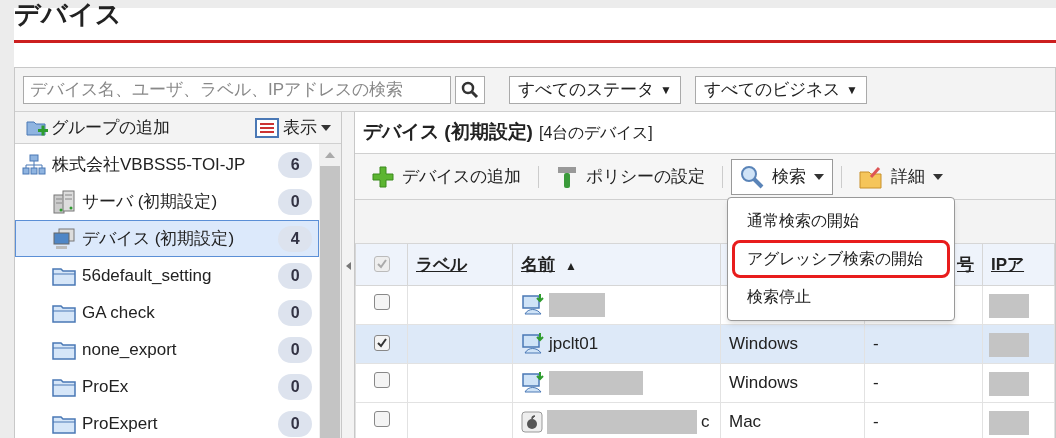 The width and height of the screenshot is (1056, 438). What do you see at coordinates (705, 383) in the screenshot?
I see `table-row: Windows -` at bounding box center [705, 383].